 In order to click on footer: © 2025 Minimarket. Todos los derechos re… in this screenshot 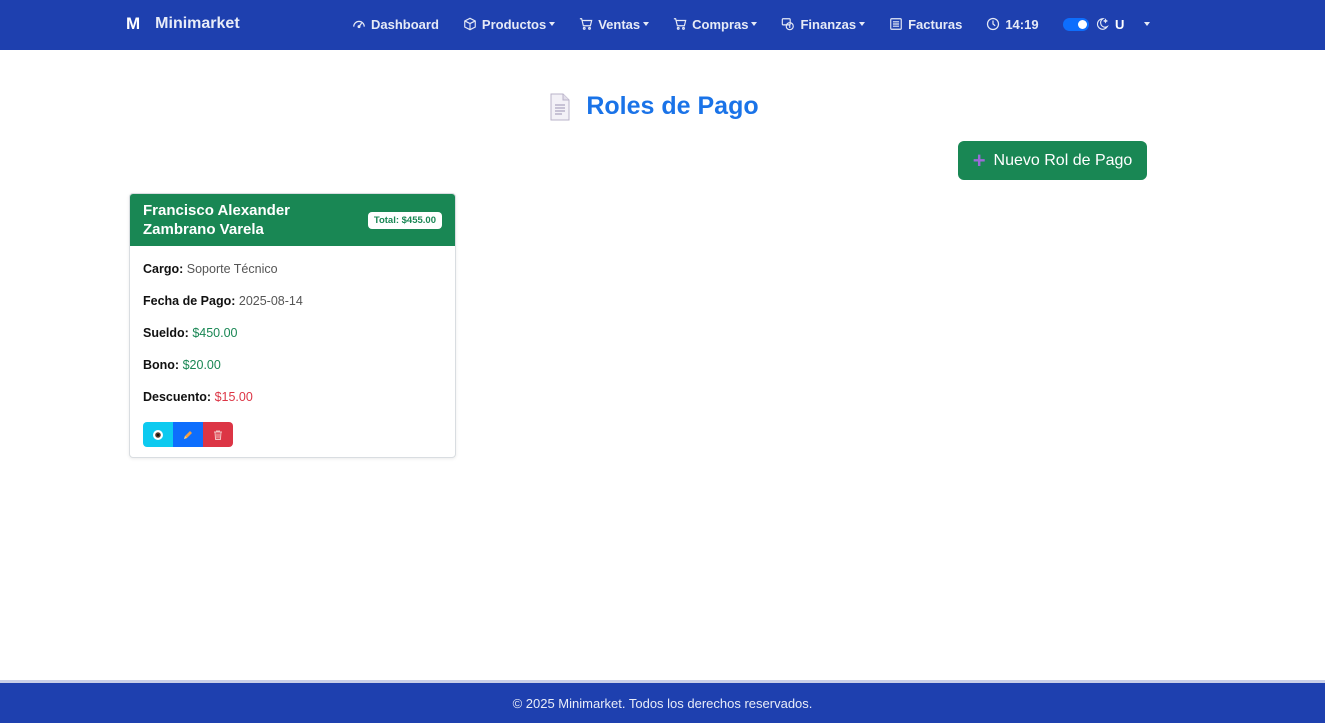, I will do `click(662, 701)`.